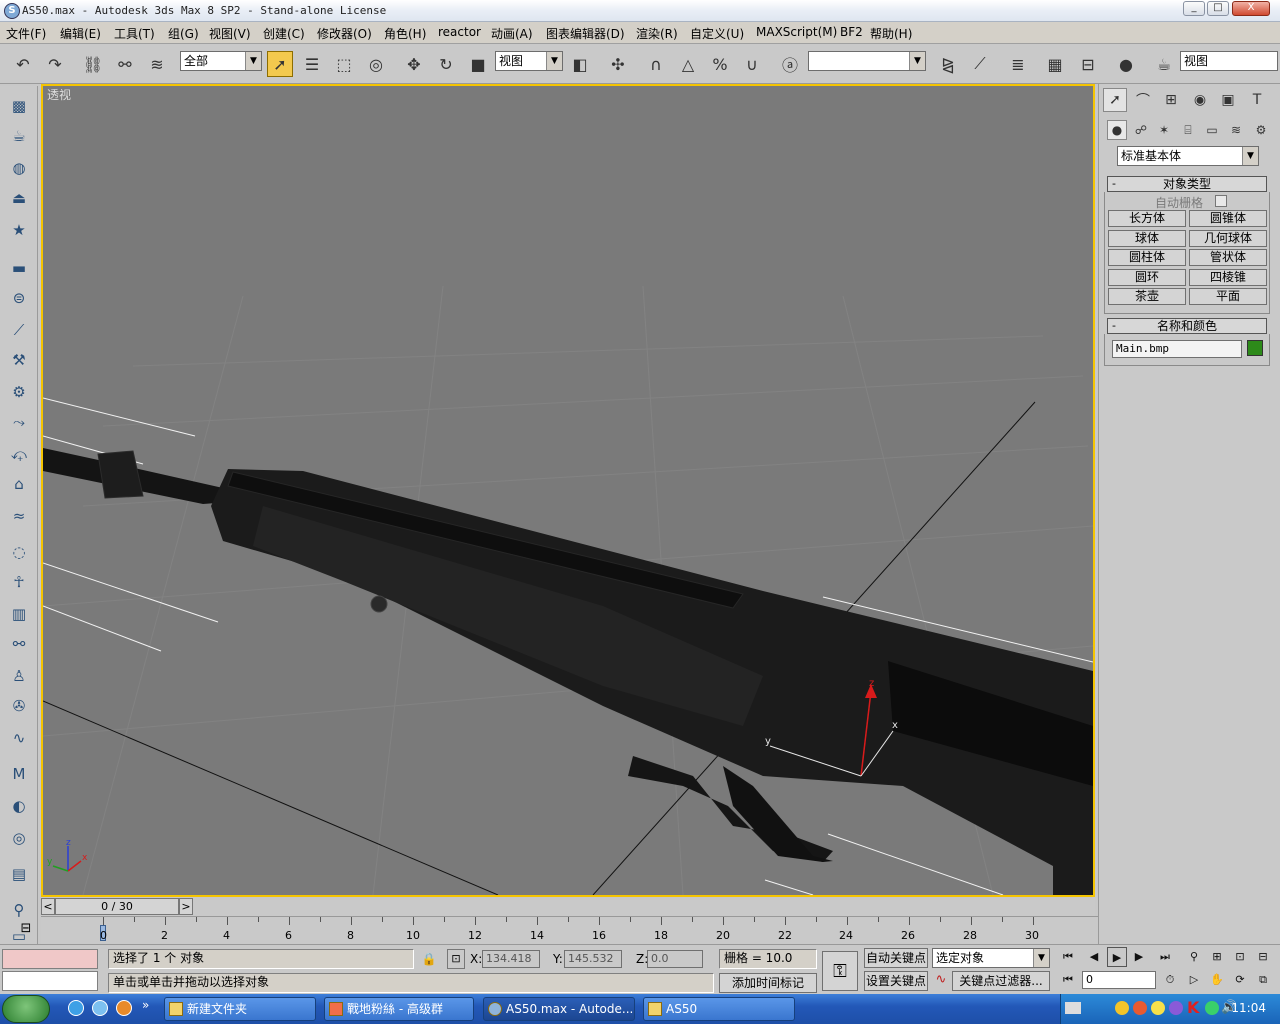 The width and height of the screenshot is (1280, 1024). Describe the element at coordinates (1188, 130) in the screenshot. I see `cameras-icon: ⌸` at that location.